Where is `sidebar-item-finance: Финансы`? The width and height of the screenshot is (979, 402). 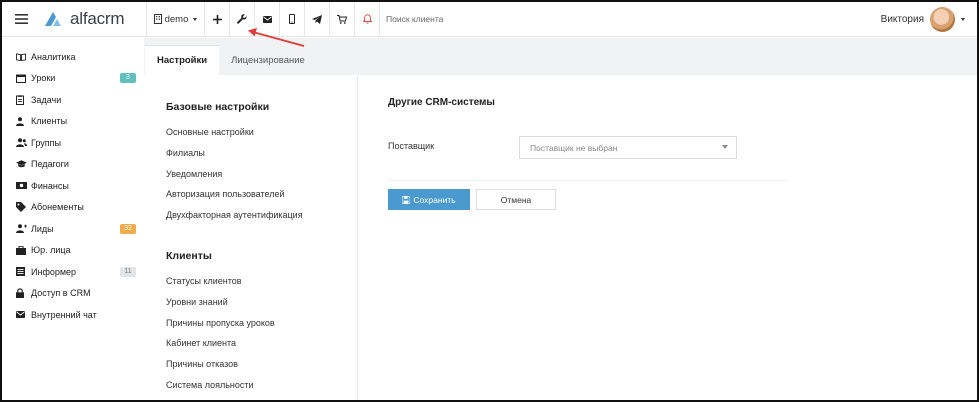
sidebar-item-finance: Финансы is located at coordinates (73, 186).